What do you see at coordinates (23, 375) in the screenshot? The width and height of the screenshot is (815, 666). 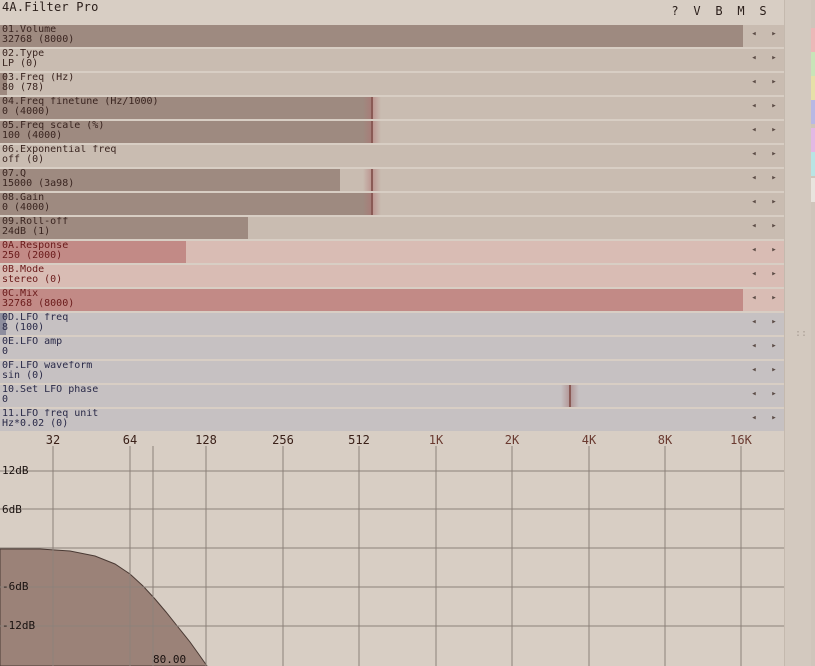 I see `param-value: sin (0)` at bounding box center [23, 375].